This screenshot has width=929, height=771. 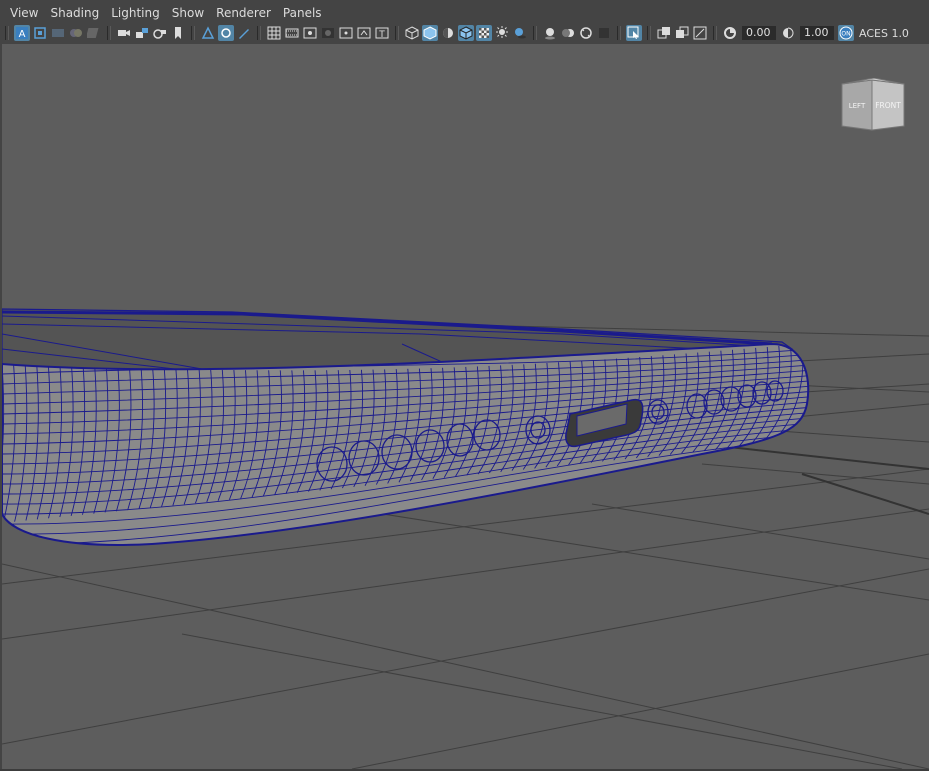 I want to click on textured-icon, so click(x=484, y=33).